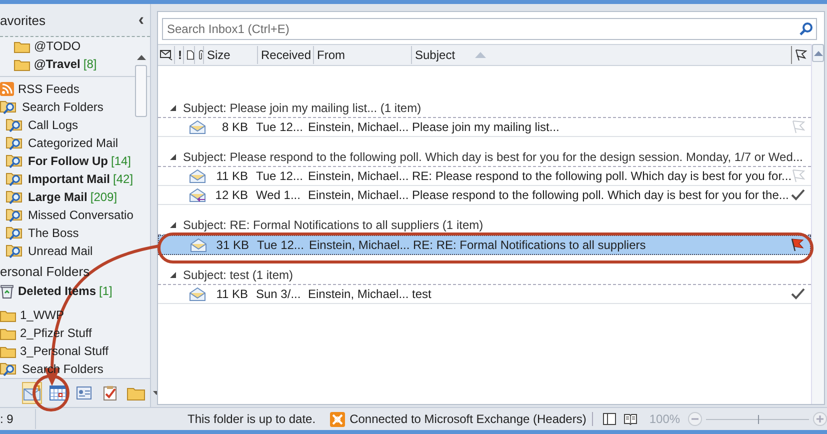  I want to click on folder-item: @TODO, so click(40, 46).